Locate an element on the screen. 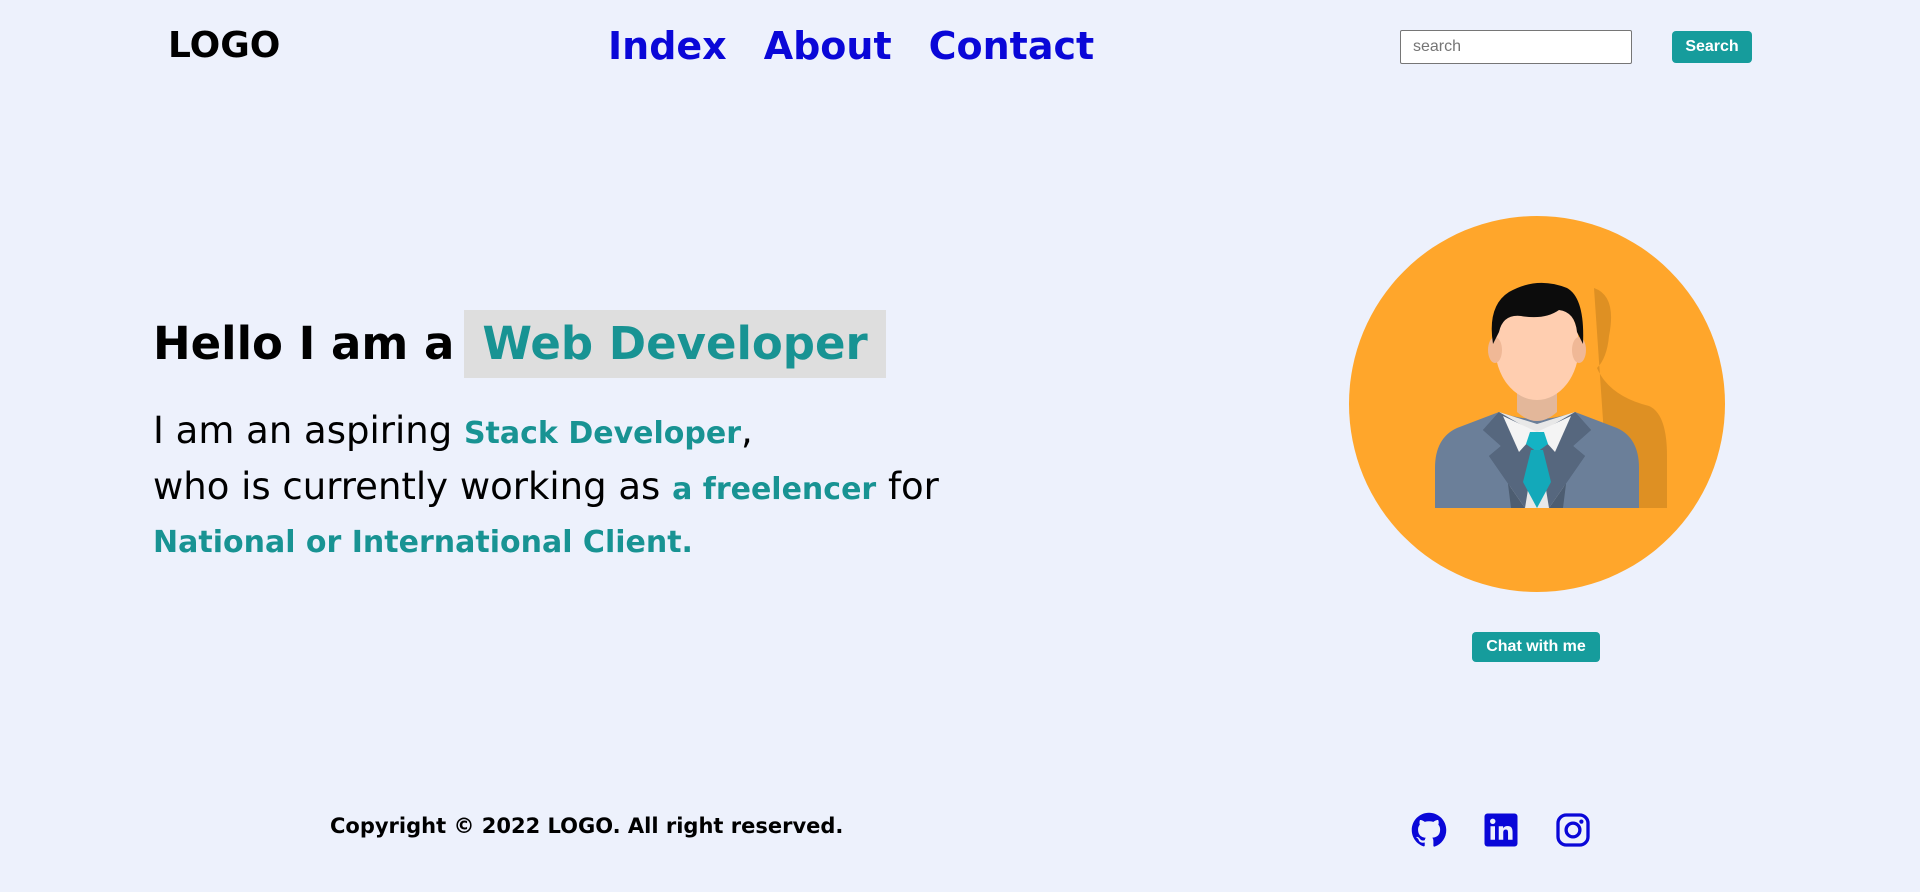  instagram-link is located at coordinates (1573, 830).